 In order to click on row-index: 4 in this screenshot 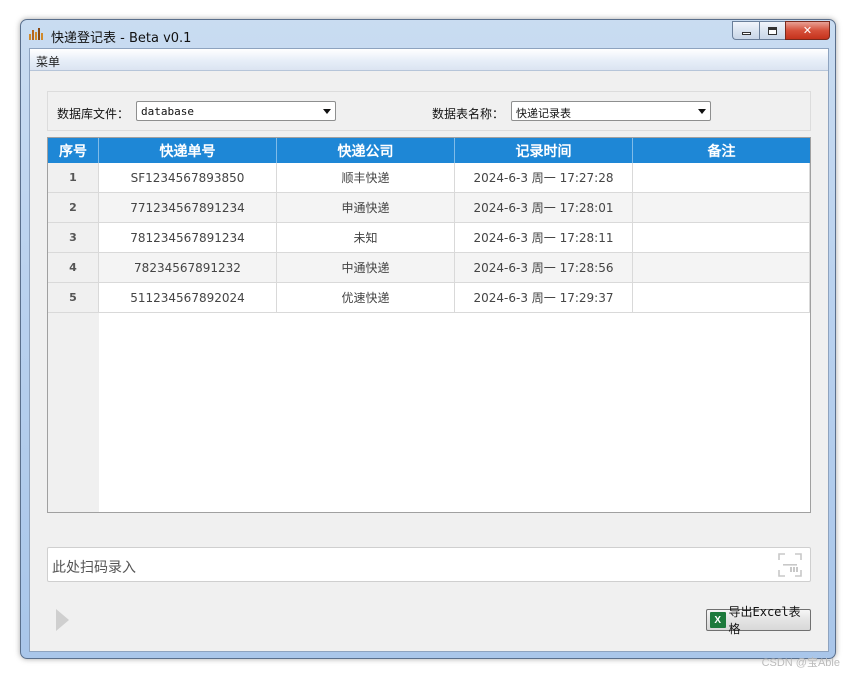, I will do `click(73, 267)`.